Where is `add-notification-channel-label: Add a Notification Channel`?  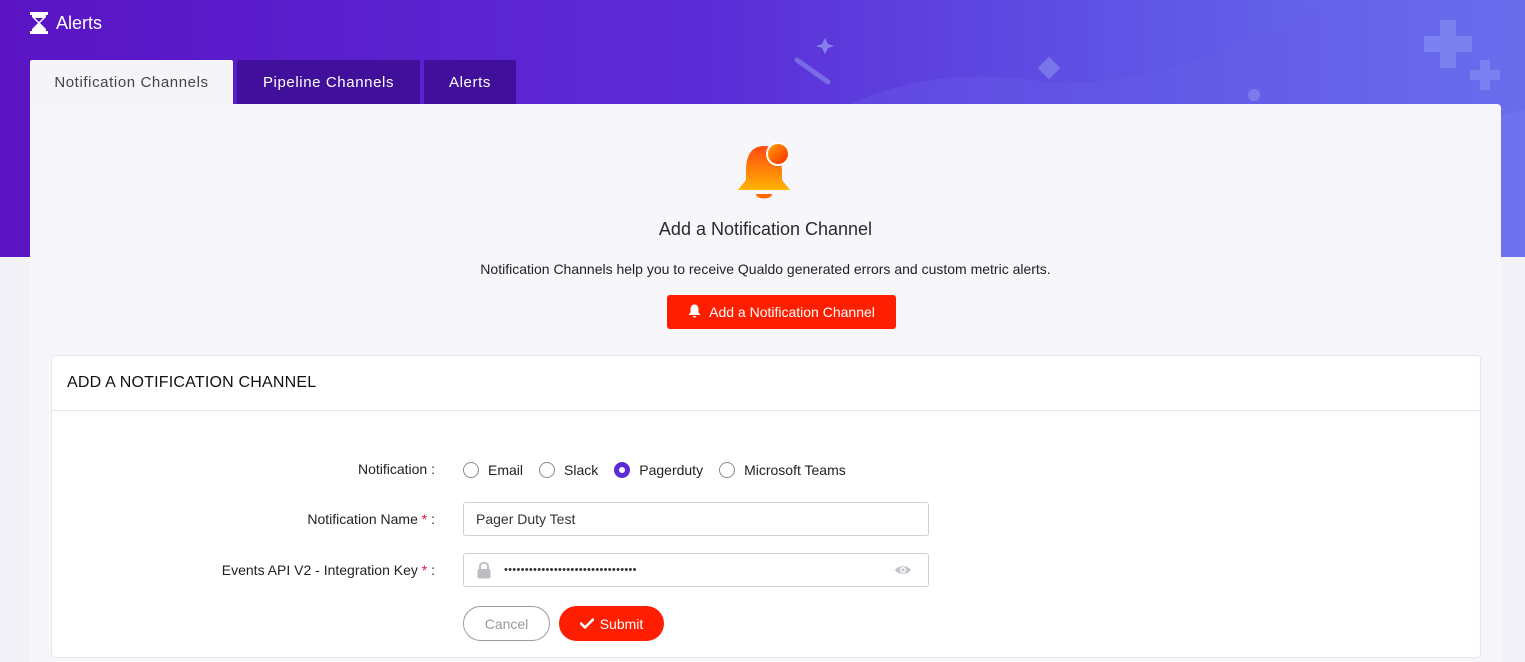 add-notification-channel-label: Add a Notification Channel is located at coordinates (792, 312).